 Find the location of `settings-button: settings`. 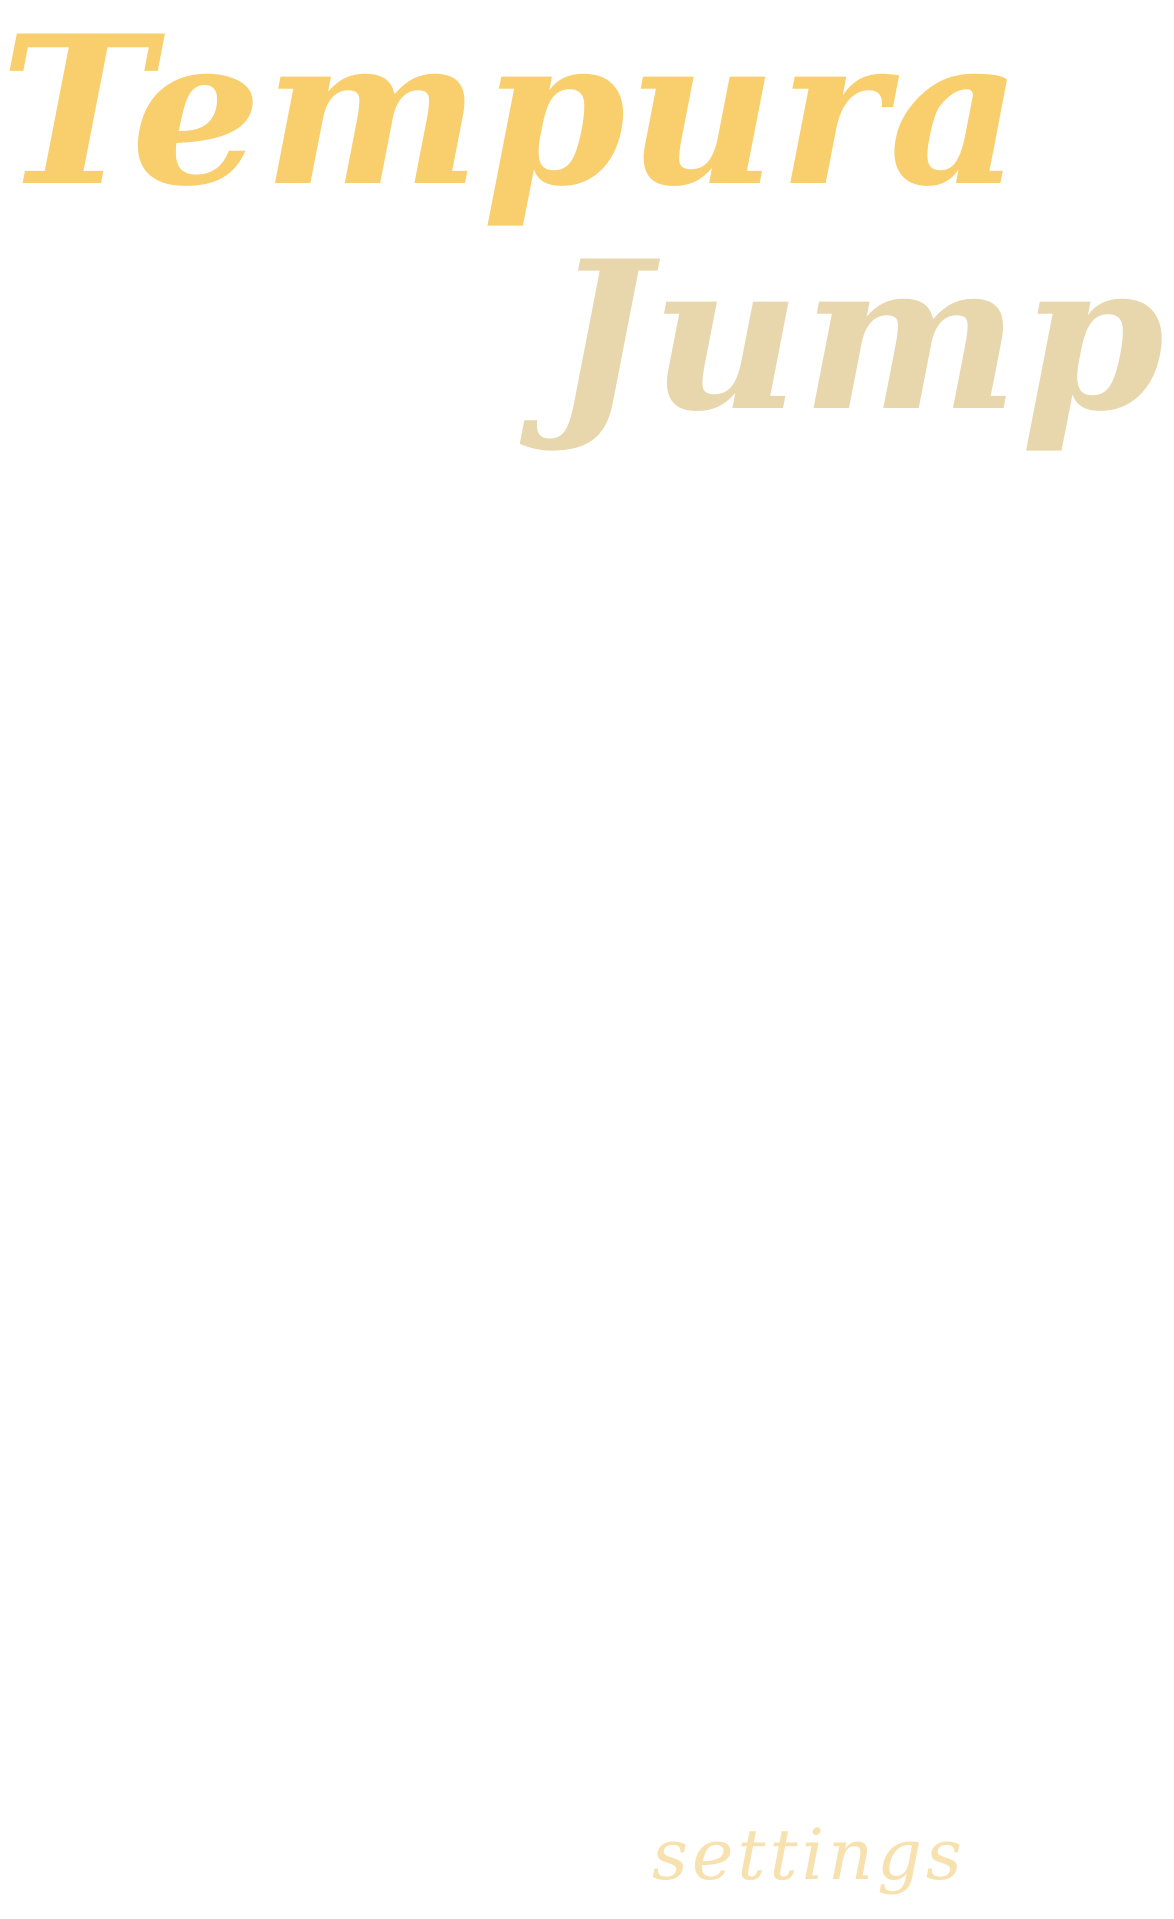

settings-button: settings is located at coordinates (809, 1855).